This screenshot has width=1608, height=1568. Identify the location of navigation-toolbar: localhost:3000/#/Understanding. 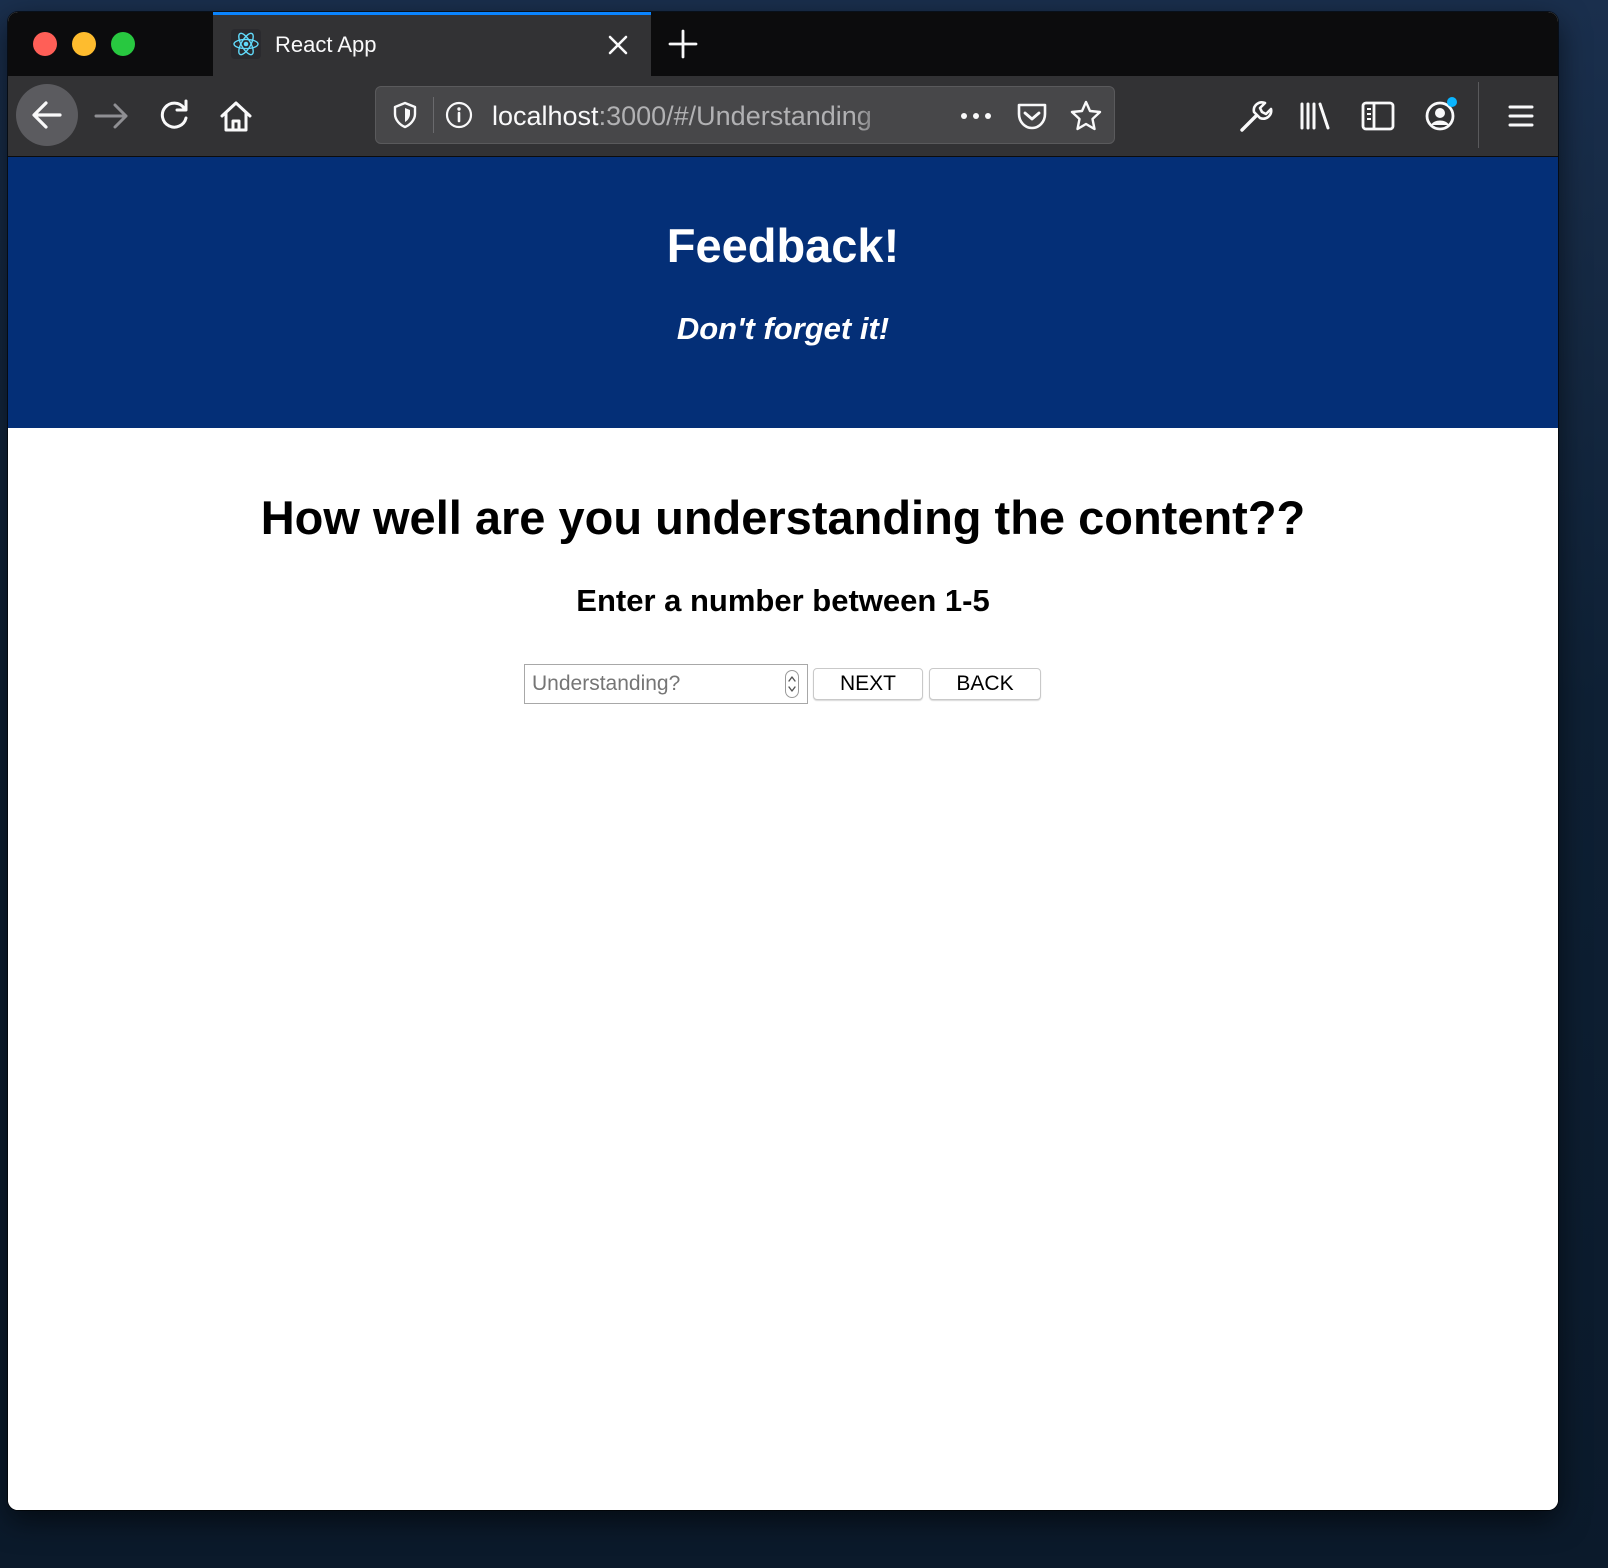
(783, 116).